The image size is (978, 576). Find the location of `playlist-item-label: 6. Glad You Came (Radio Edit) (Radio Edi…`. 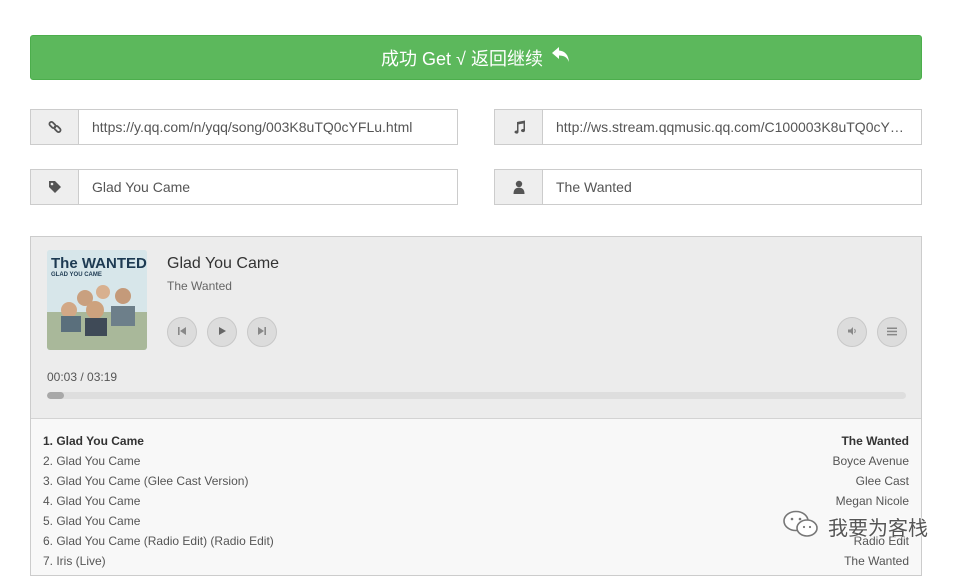

playlist-item-label: 6. Glad You Came (Radio Edit) (Radio Edi… is located at coordinates (158, 541).